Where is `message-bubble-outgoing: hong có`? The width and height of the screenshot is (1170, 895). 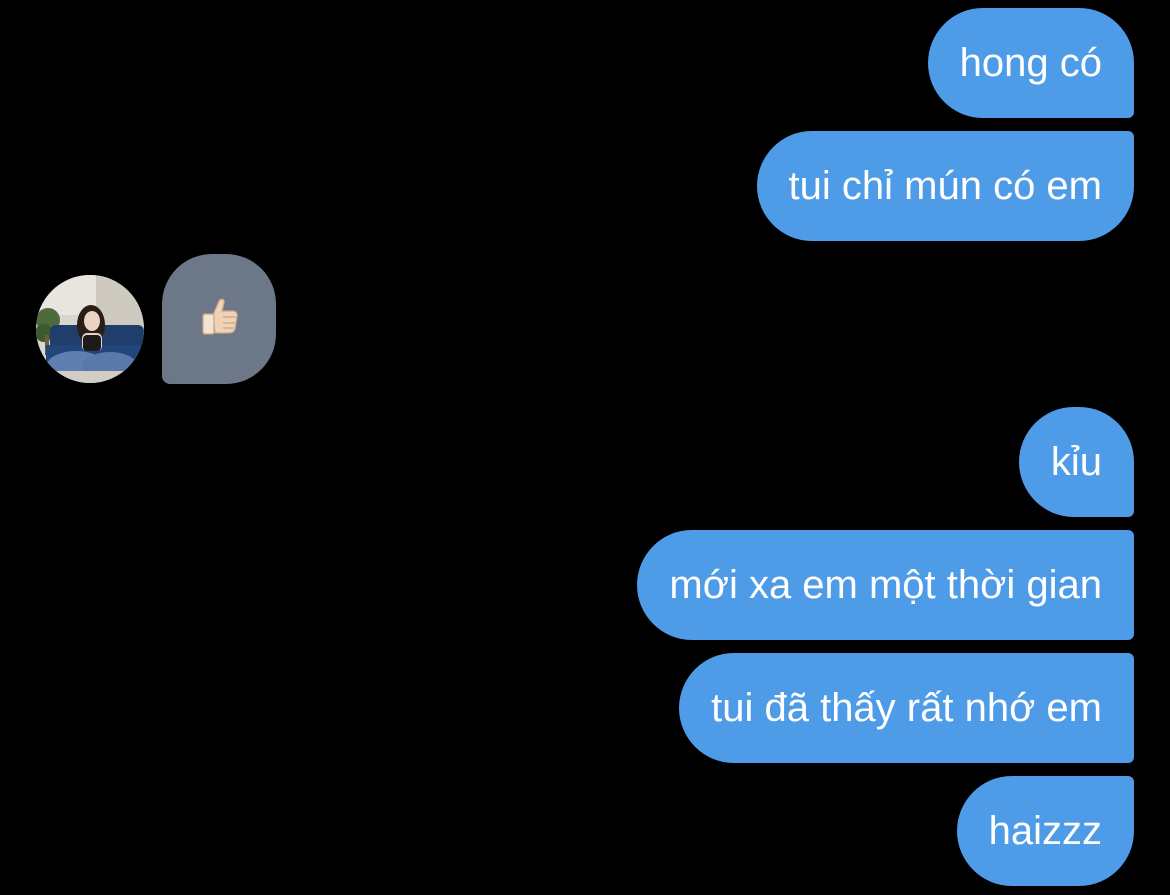
message-bubble-outgoing: hong có is located at coordinates (1030, 63).